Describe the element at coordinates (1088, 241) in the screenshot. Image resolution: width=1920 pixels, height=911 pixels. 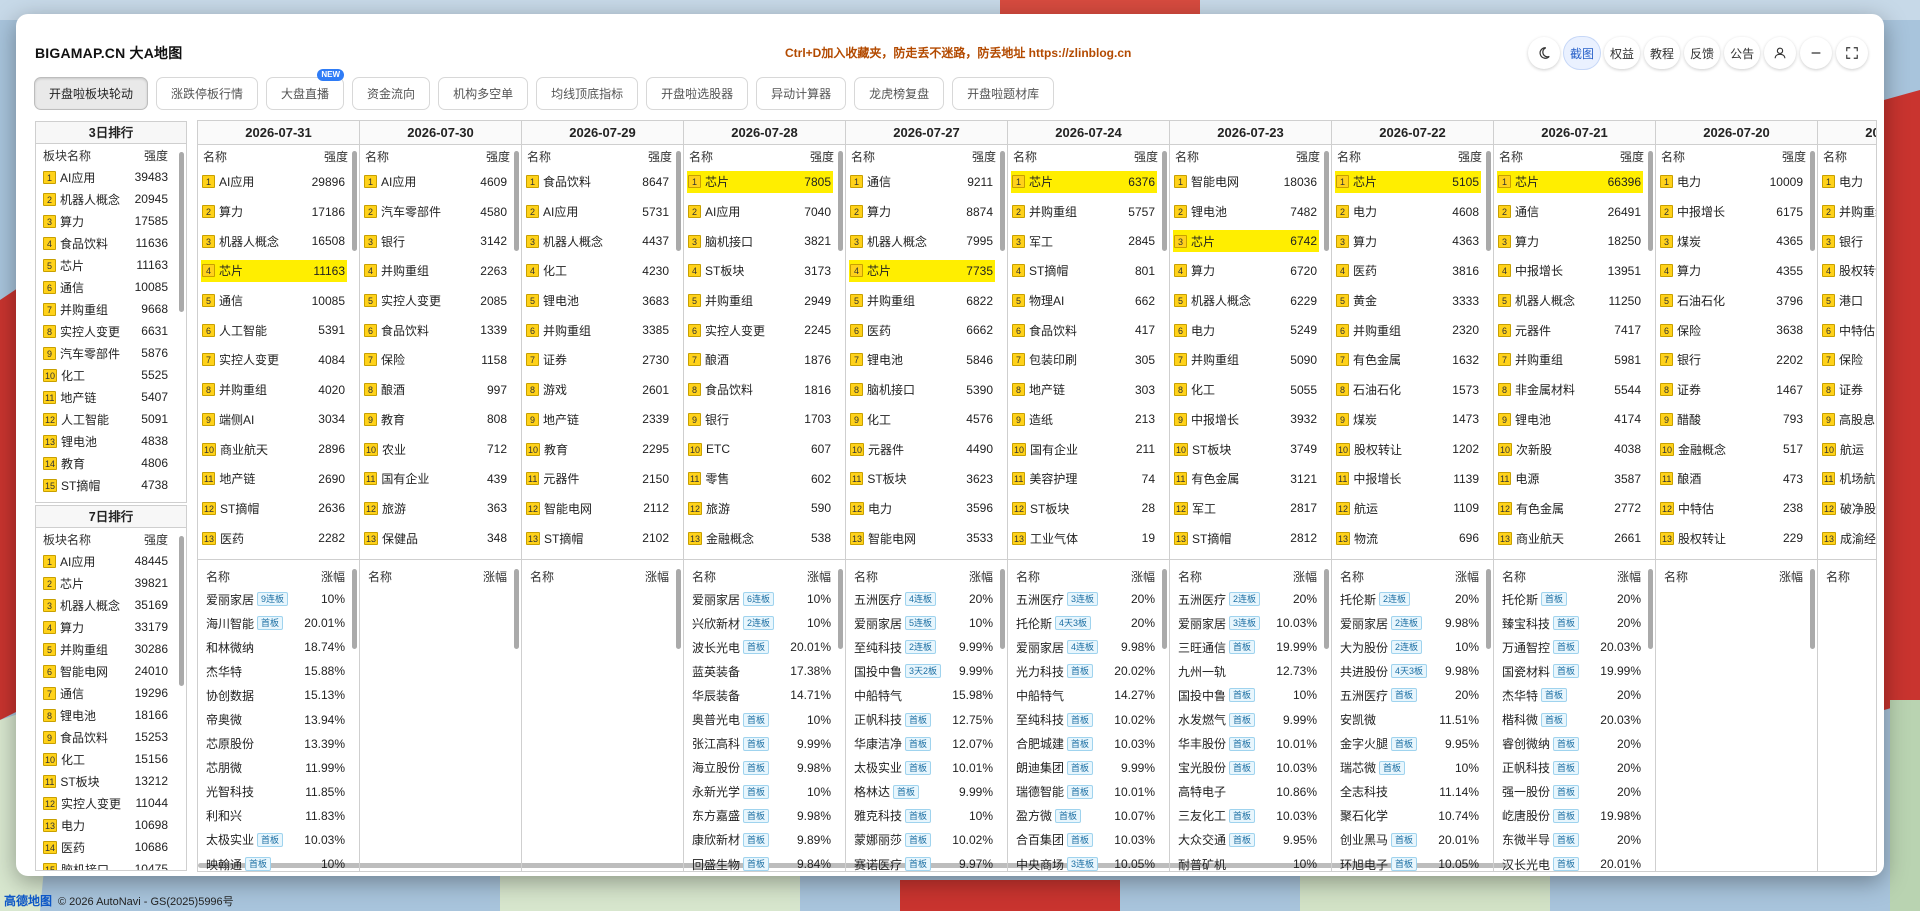
I see `sector-row: 3 军工 2845` at that location.